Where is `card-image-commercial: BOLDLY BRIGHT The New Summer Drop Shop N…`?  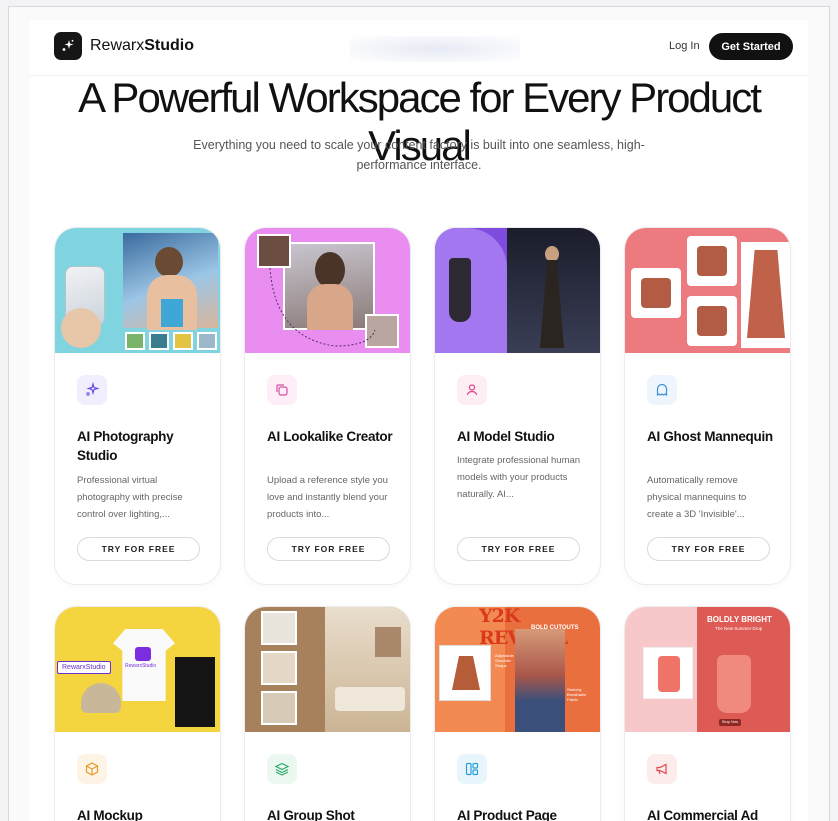 card-image-commercial: BOLDLY BRIGHT The New Summer Drop Shop N… is located at coordinates (707, 669).